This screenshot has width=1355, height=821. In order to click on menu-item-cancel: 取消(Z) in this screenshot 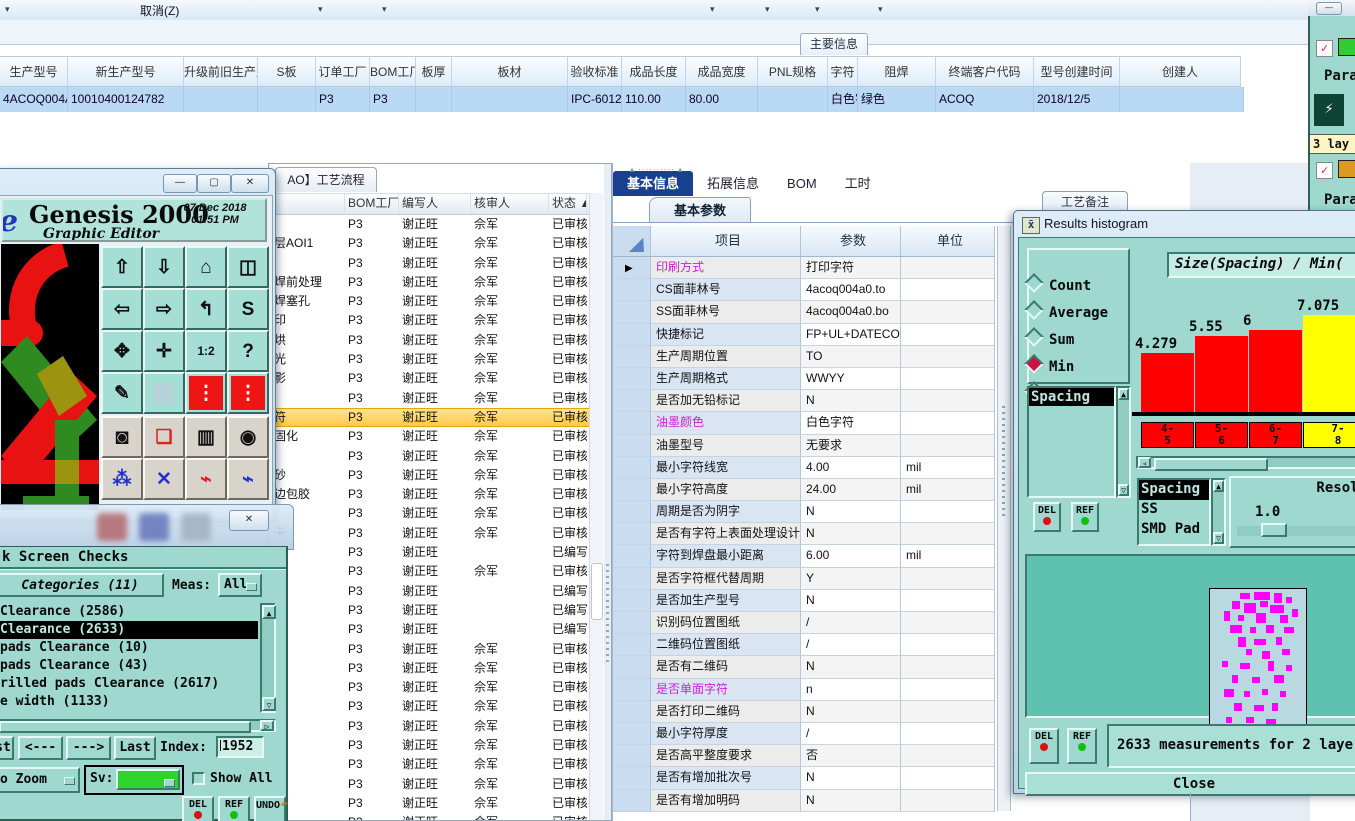, I will do `click(159, 10)`.